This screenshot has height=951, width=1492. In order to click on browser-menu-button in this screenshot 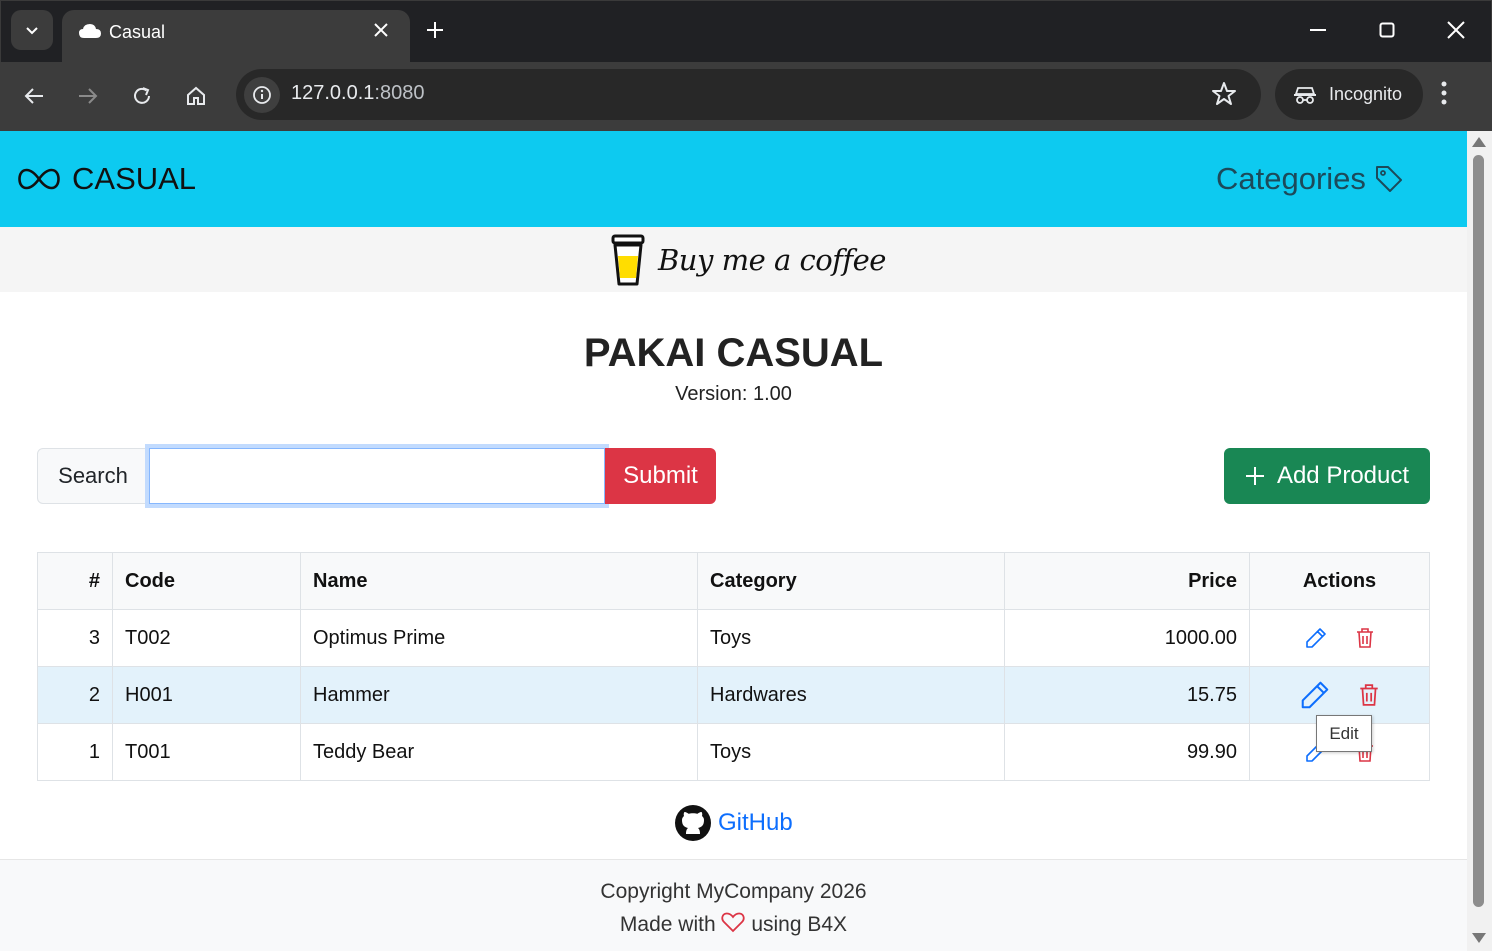, I will do `click(1444, 95)`.